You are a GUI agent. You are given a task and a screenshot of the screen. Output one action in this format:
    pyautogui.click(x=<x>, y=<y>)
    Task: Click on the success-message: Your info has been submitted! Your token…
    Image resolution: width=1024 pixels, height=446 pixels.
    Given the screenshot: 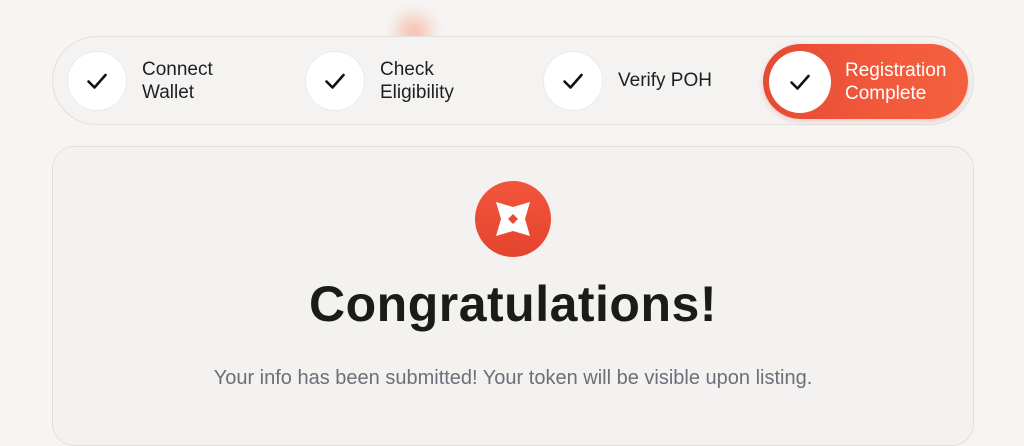 What is the action you would take?
    pyautogui.click(x=513, y=378)
    